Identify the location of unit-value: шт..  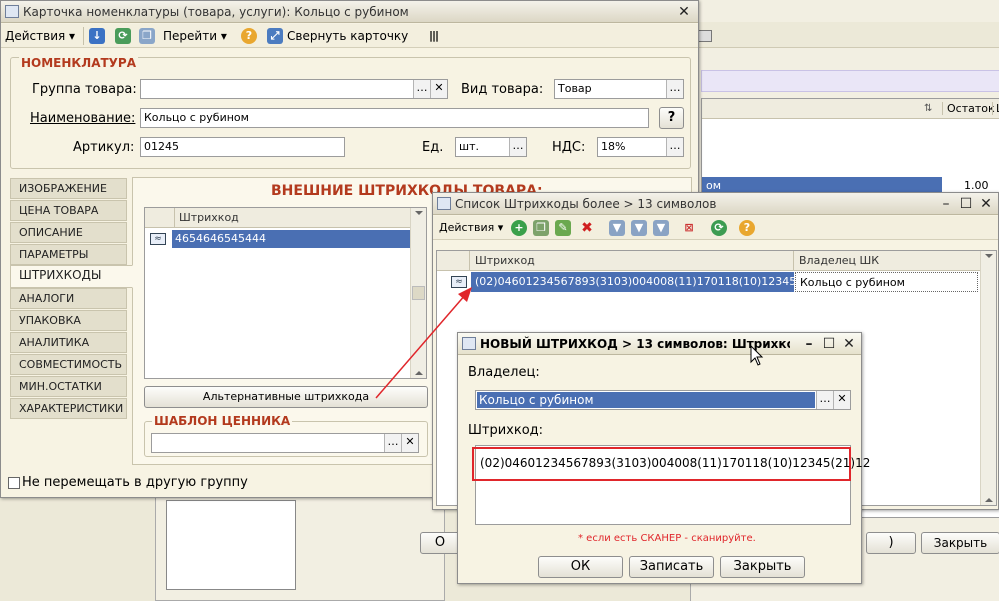
(469, 146).